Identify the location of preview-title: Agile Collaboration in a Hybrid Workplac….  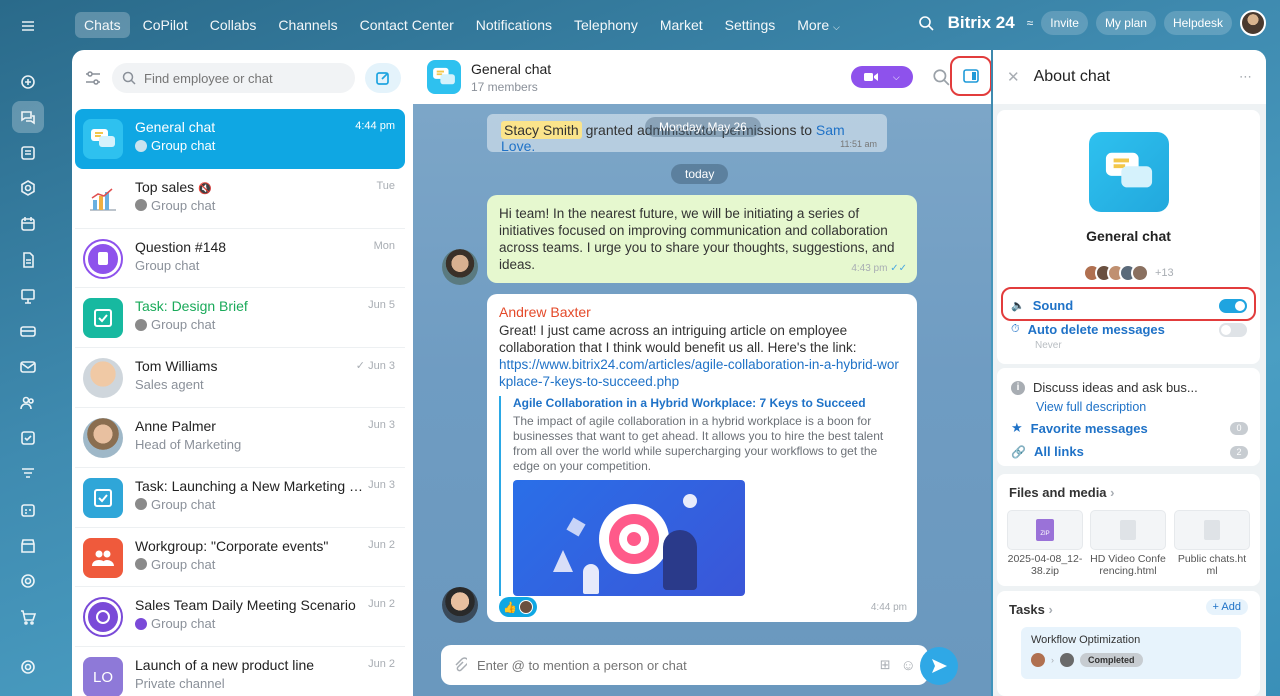
(709, 403).